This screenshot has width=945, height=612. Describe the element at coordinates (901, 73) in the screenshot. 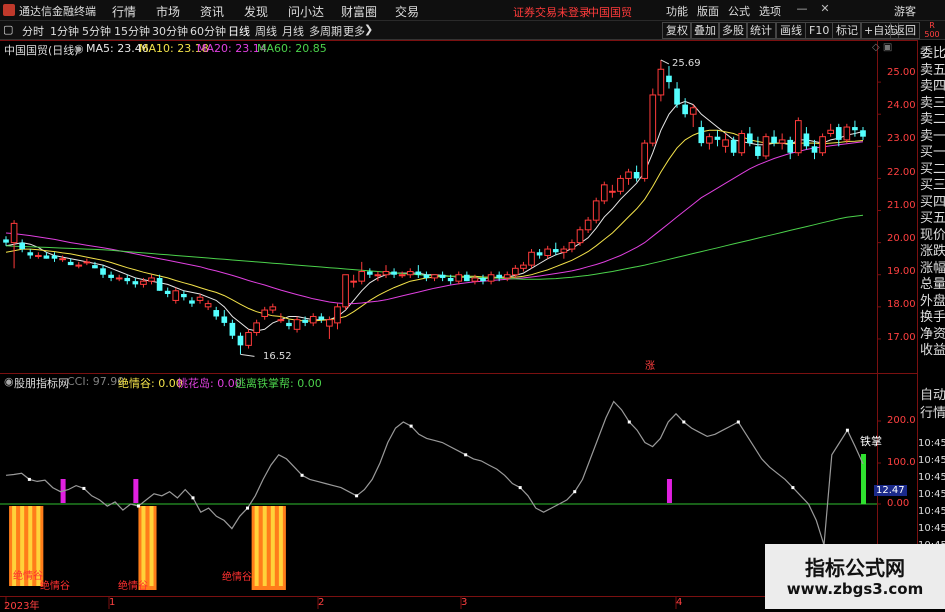

I see `y-tick-0: 25.00` at that location.